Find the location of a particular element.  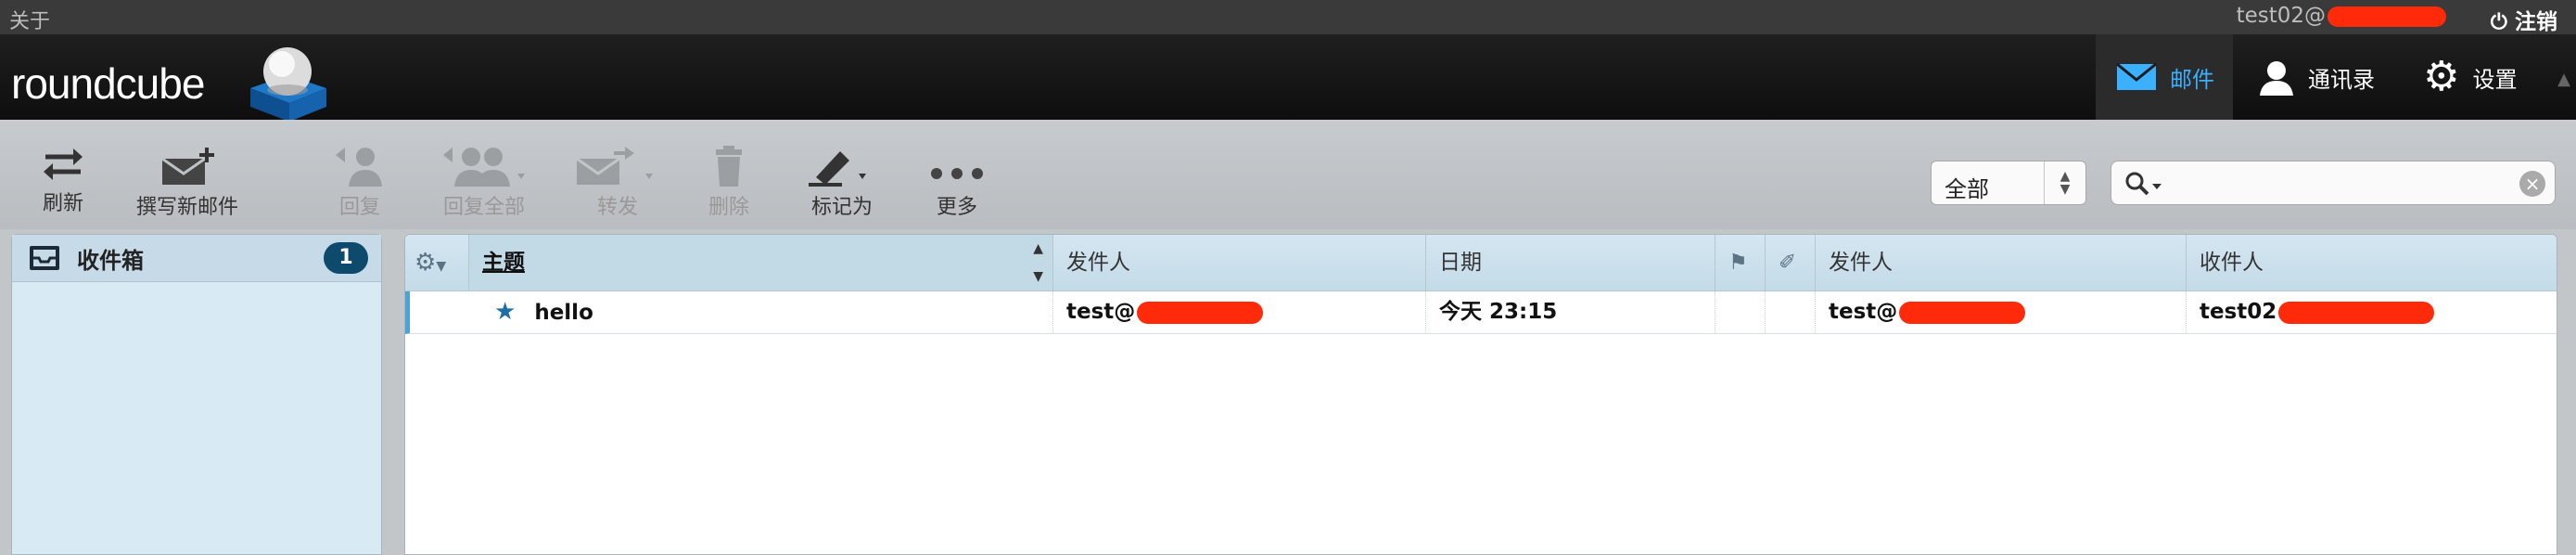

clear-search-icon: × is located at coordinates (2532, 184).